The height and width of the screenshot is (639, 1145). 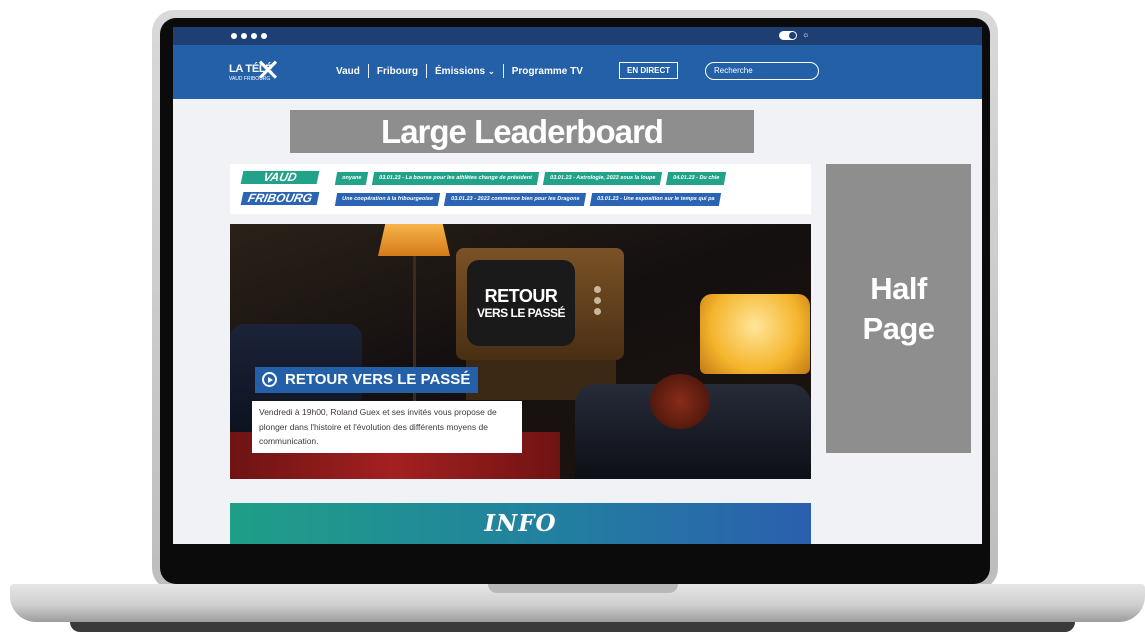 What do you see at coordinates (249, 36) in the screenshot?
I see `social-links` at bounding box center [249, 36].